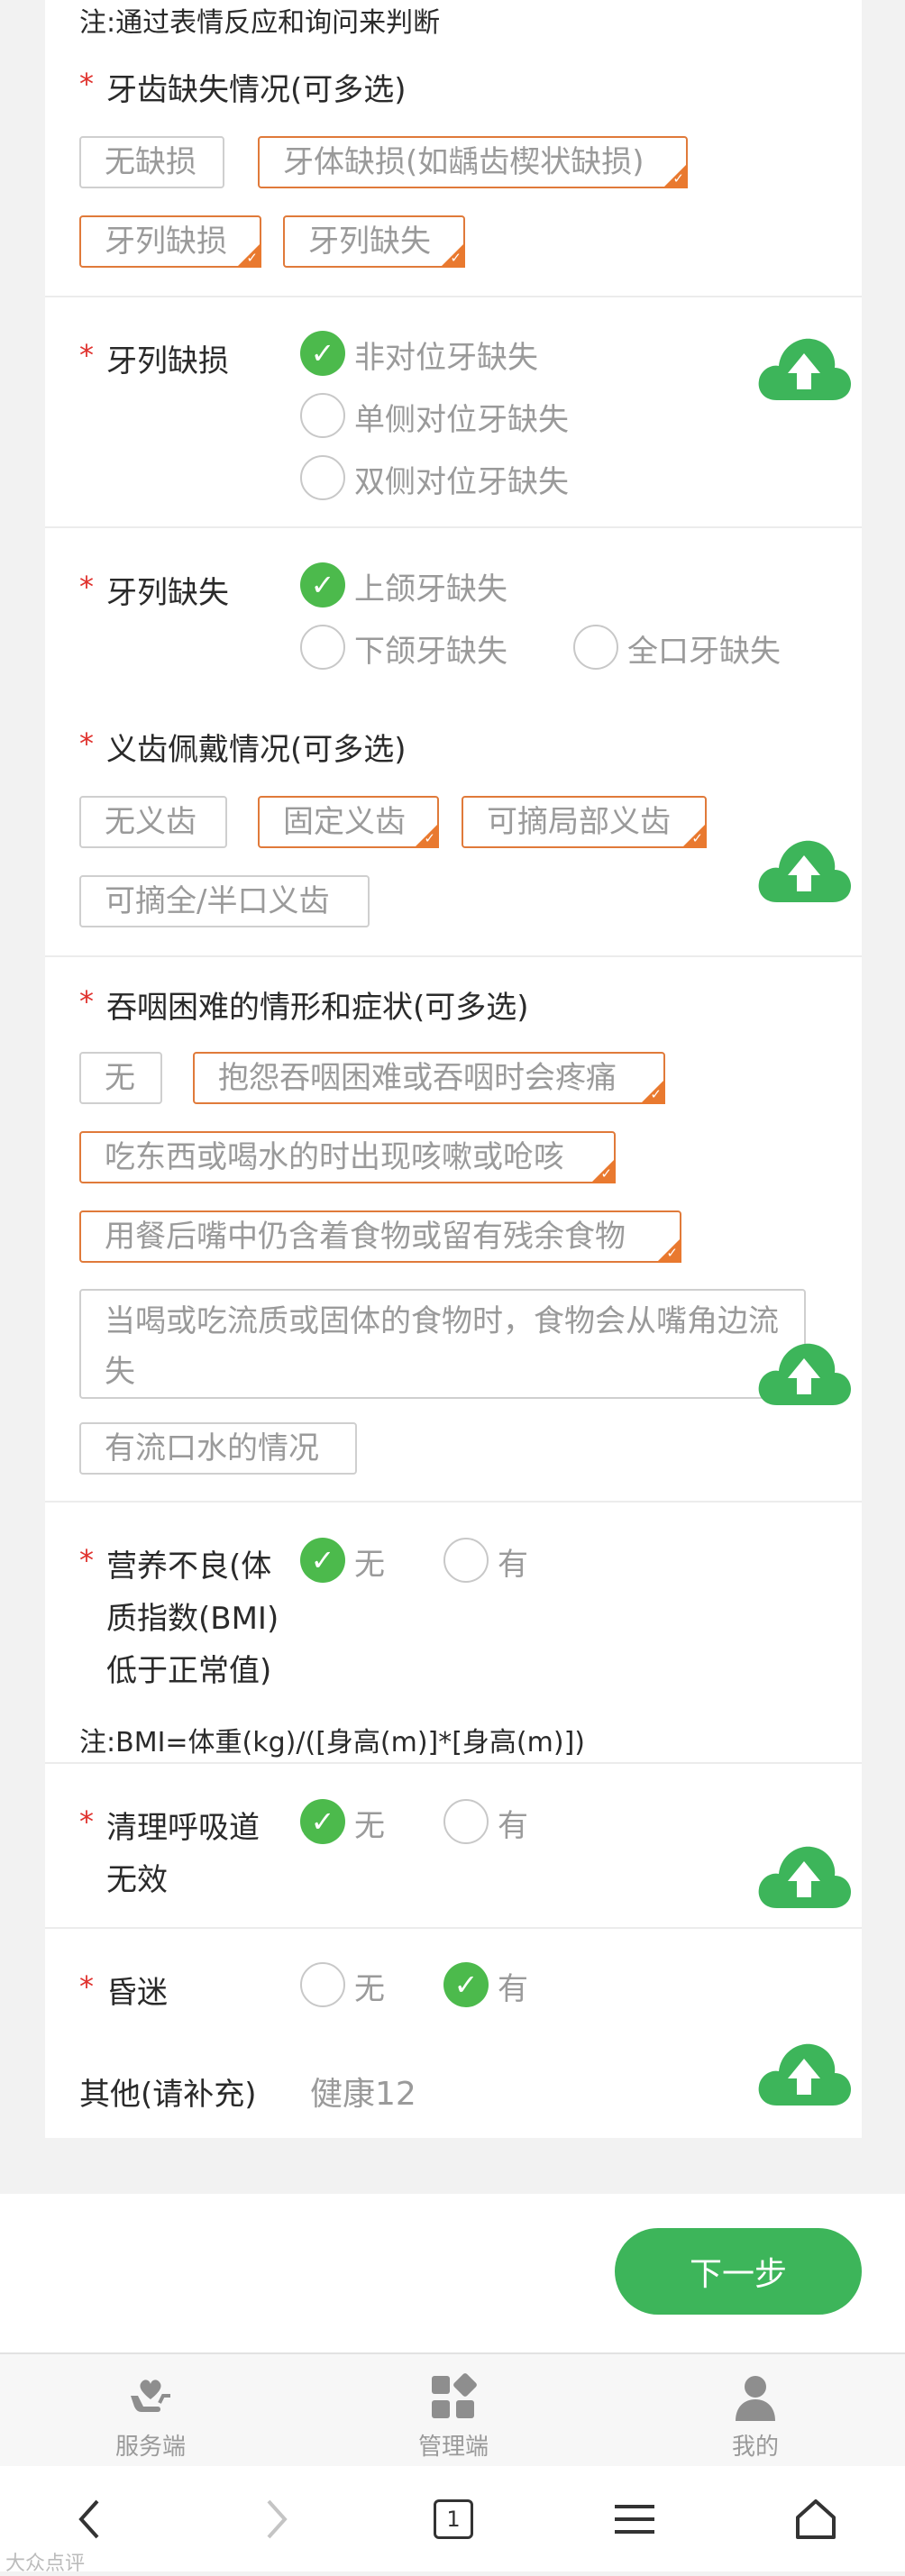 The height and width of the screenshot is (2576, 905). Describe the element at coordinates (322, 647) in the screenshot. I see `radio-lower` at that location.